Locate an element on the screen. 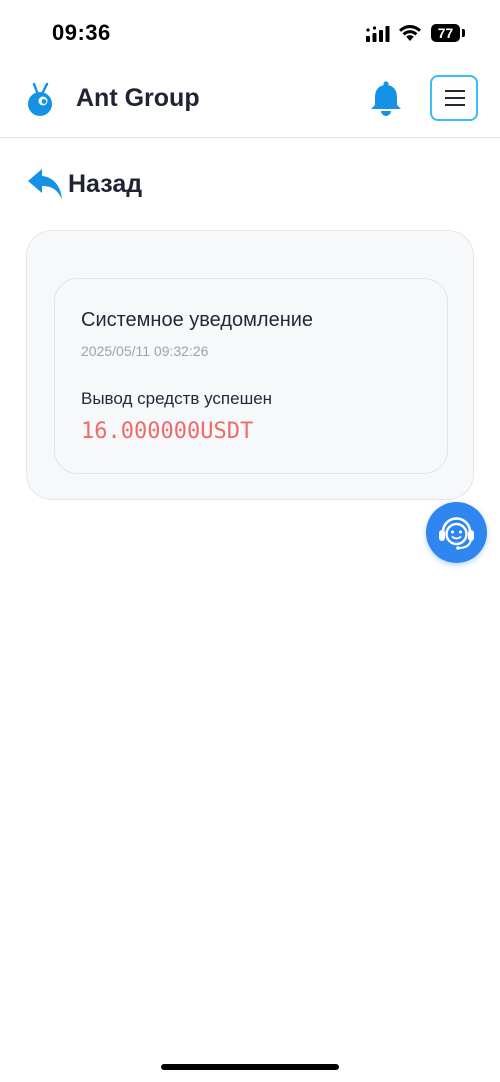  app-title: Ant Group is located at coordinates (138, 98).